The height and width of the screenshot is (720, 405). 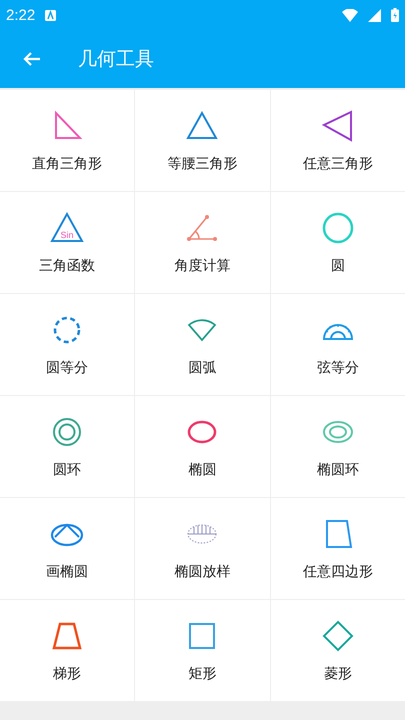 I want to click on signal-icon, so click(x=374, y=15).